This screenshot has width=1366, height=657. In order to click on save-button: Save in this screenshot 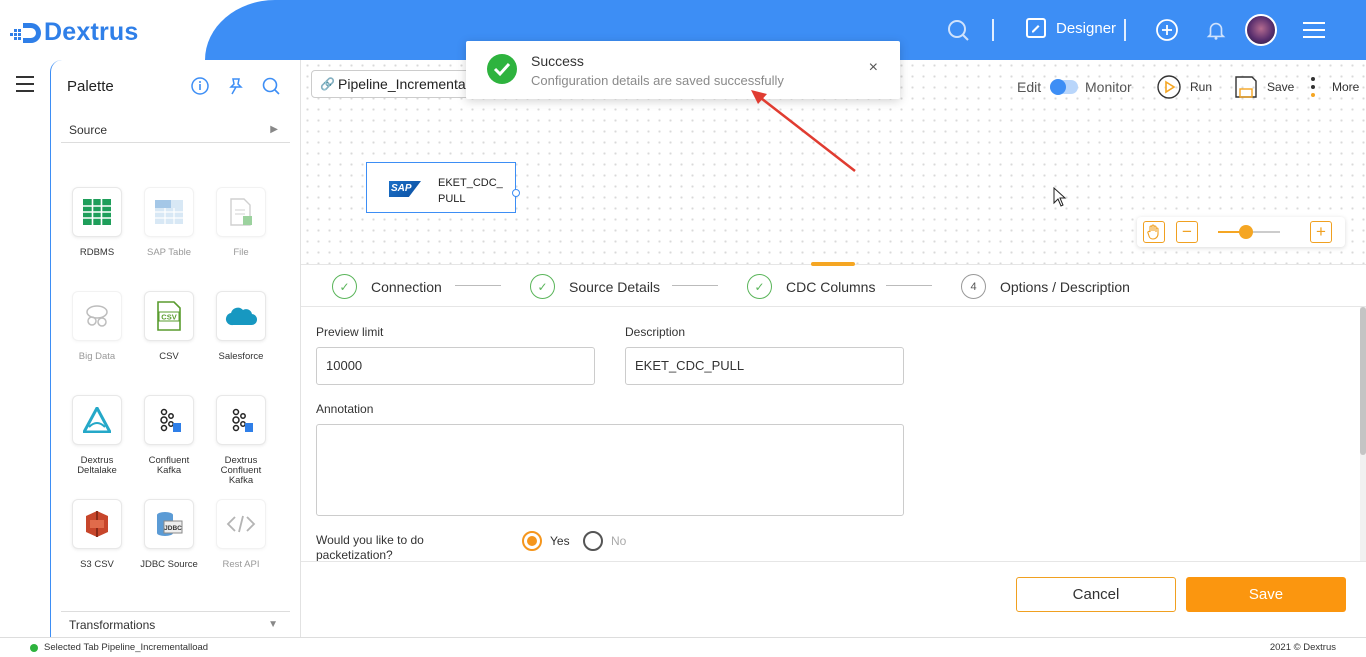, I will do `click(1266, 594)`.